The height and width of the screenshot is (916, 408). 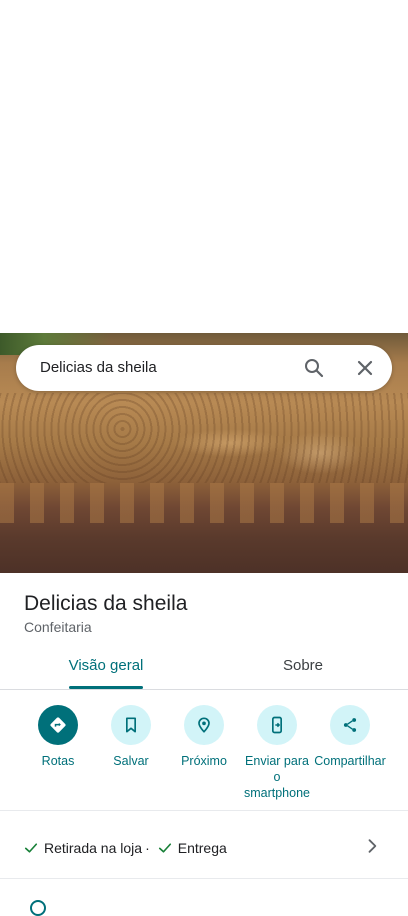 I want to click on directions-button: Rotas, so click(x=58, y=737).